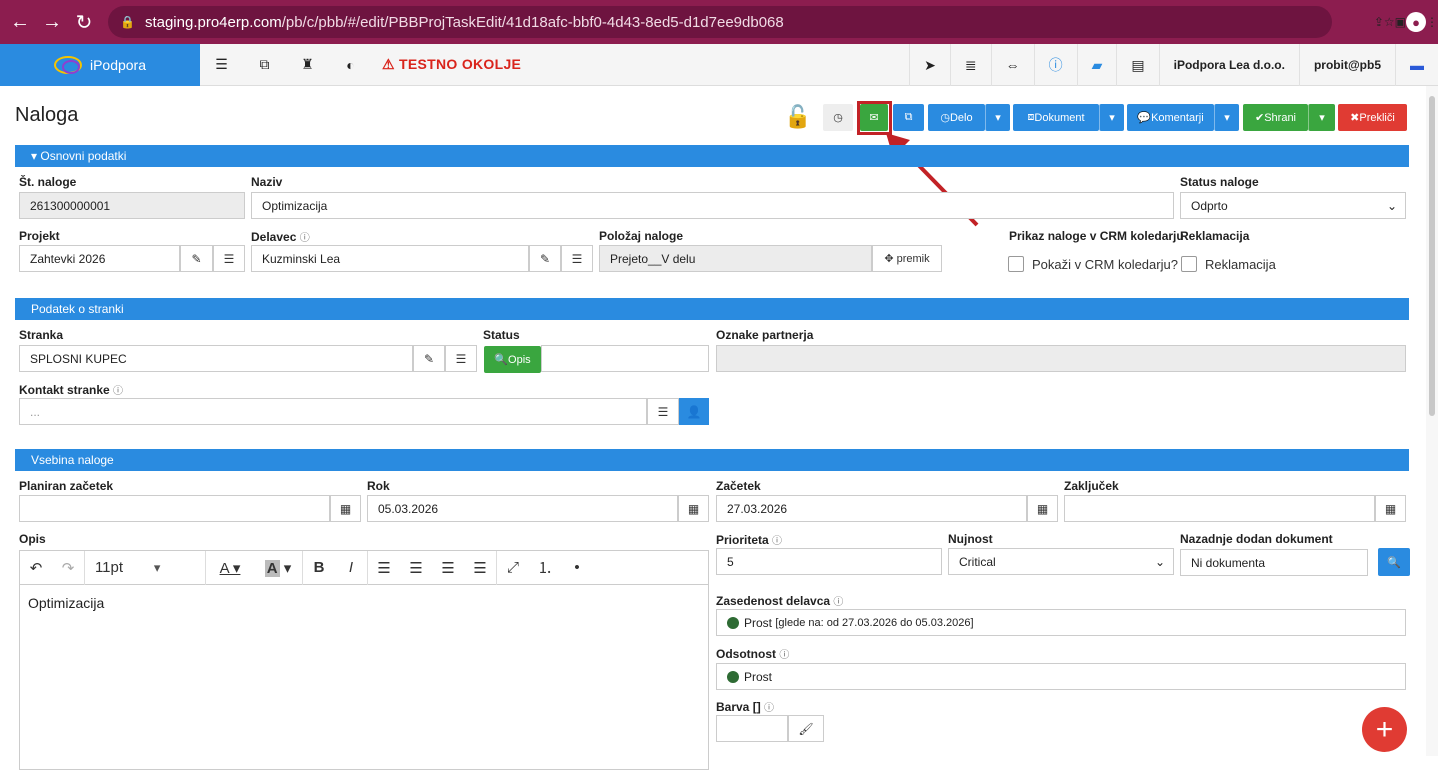 Image resolution: width=1438 pixels, height=770 pixels. I want to click on dokument-dropdown: ▾, so click(1111, 117).